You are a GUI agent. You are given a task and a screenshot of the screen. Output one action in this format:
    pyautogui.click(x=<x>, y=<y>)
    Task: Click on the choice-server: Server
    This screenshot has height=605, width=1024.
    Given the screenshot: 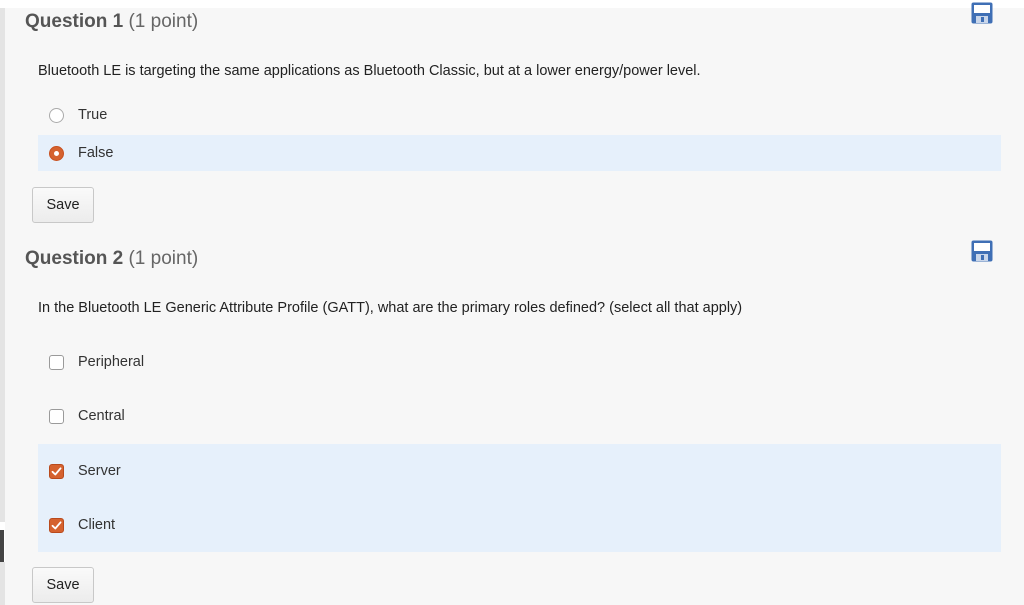 What is the action you would take?
    pyautogui.click(x=519, y=471)
    